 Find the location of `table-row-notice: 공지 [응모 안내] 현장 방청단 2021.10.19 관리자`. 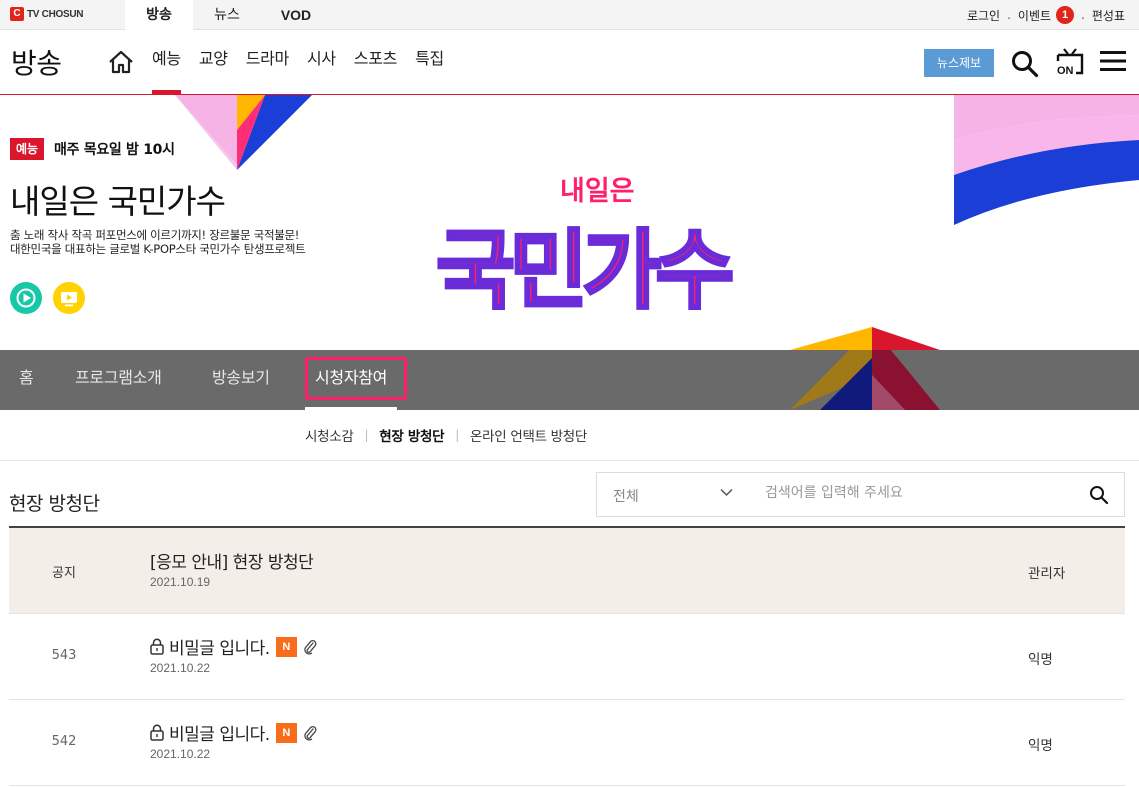

table-row-notice: 공지 [응모 안내] 현장 방청단 2021.10.19 관리자 is located at coordinates (567, 571).